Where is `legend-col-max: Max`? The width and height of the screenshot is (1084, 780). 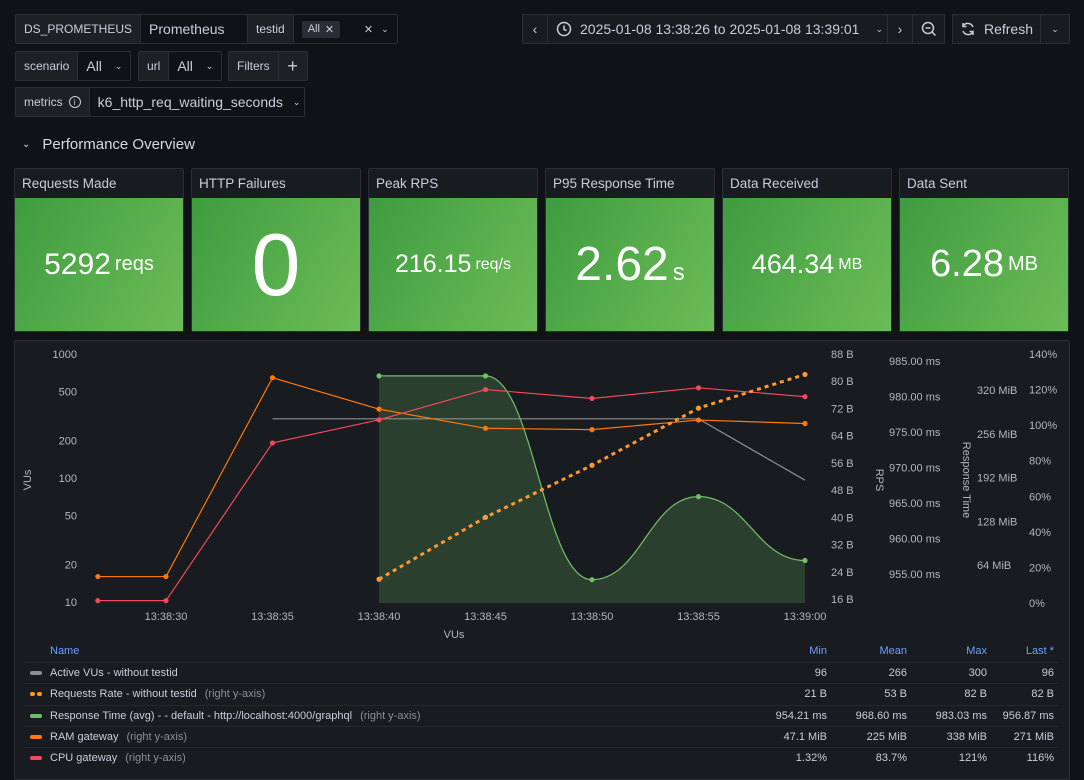 legend-col-max: Max is located at coordinates (947, 651).